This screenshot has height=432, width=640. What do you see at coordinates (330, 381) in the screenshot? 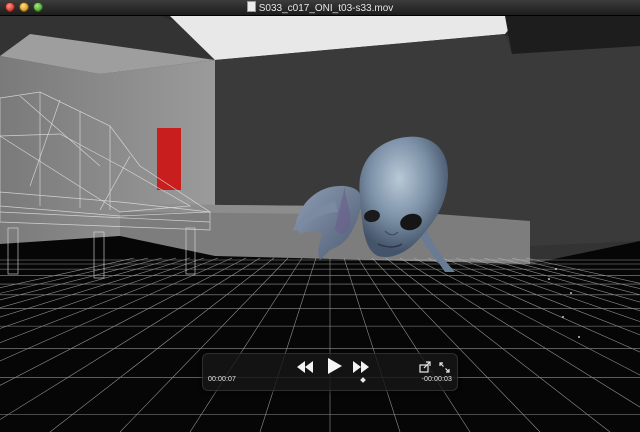
I see `scrubber-track` at bounding box center [330, 381].